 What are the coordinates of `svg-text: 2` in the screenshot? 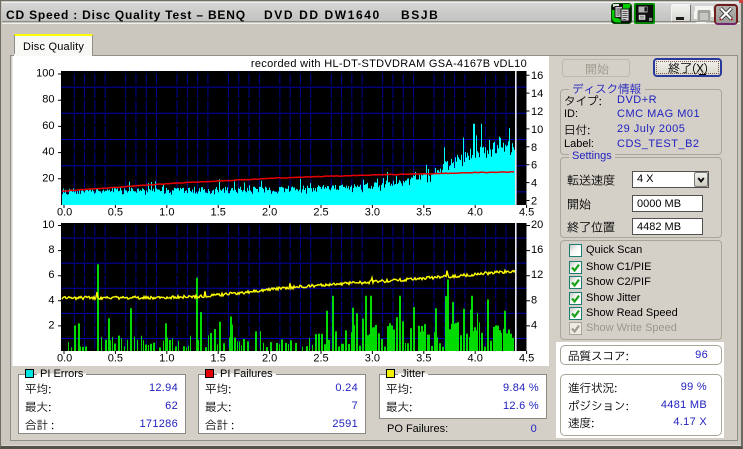 It's located at (51, 325).